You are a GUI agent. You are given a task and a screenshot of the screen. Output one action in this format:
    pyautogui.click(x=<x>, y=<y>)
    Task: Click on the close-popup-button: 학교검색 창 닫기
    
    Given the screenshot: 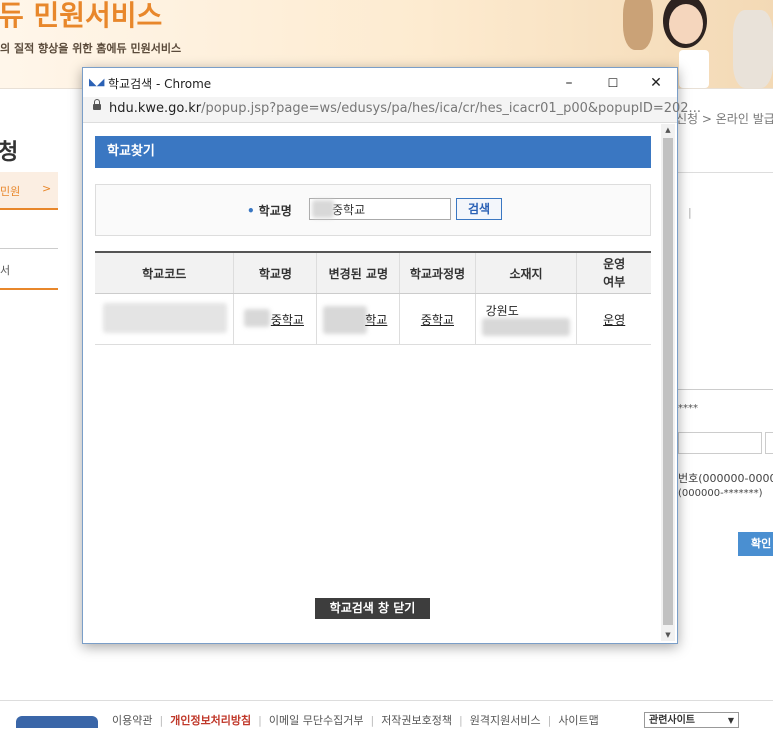 What is the action you would take?
    pyautogui.click(x=372, y=608)
    